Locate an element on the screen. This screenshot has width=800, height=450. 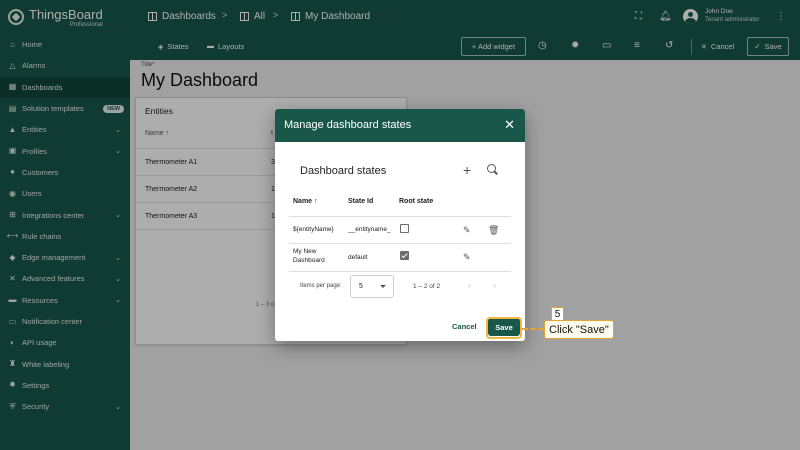
state-name: ${entityName} is located at coordinates (313, 229).